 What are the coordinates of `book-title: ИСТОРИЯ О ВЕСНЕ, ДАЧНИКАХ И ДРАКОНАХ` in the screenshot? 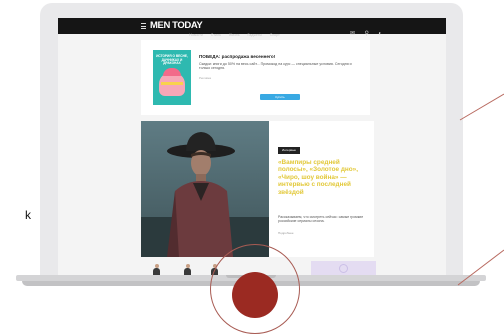 It's located at (172, 60).